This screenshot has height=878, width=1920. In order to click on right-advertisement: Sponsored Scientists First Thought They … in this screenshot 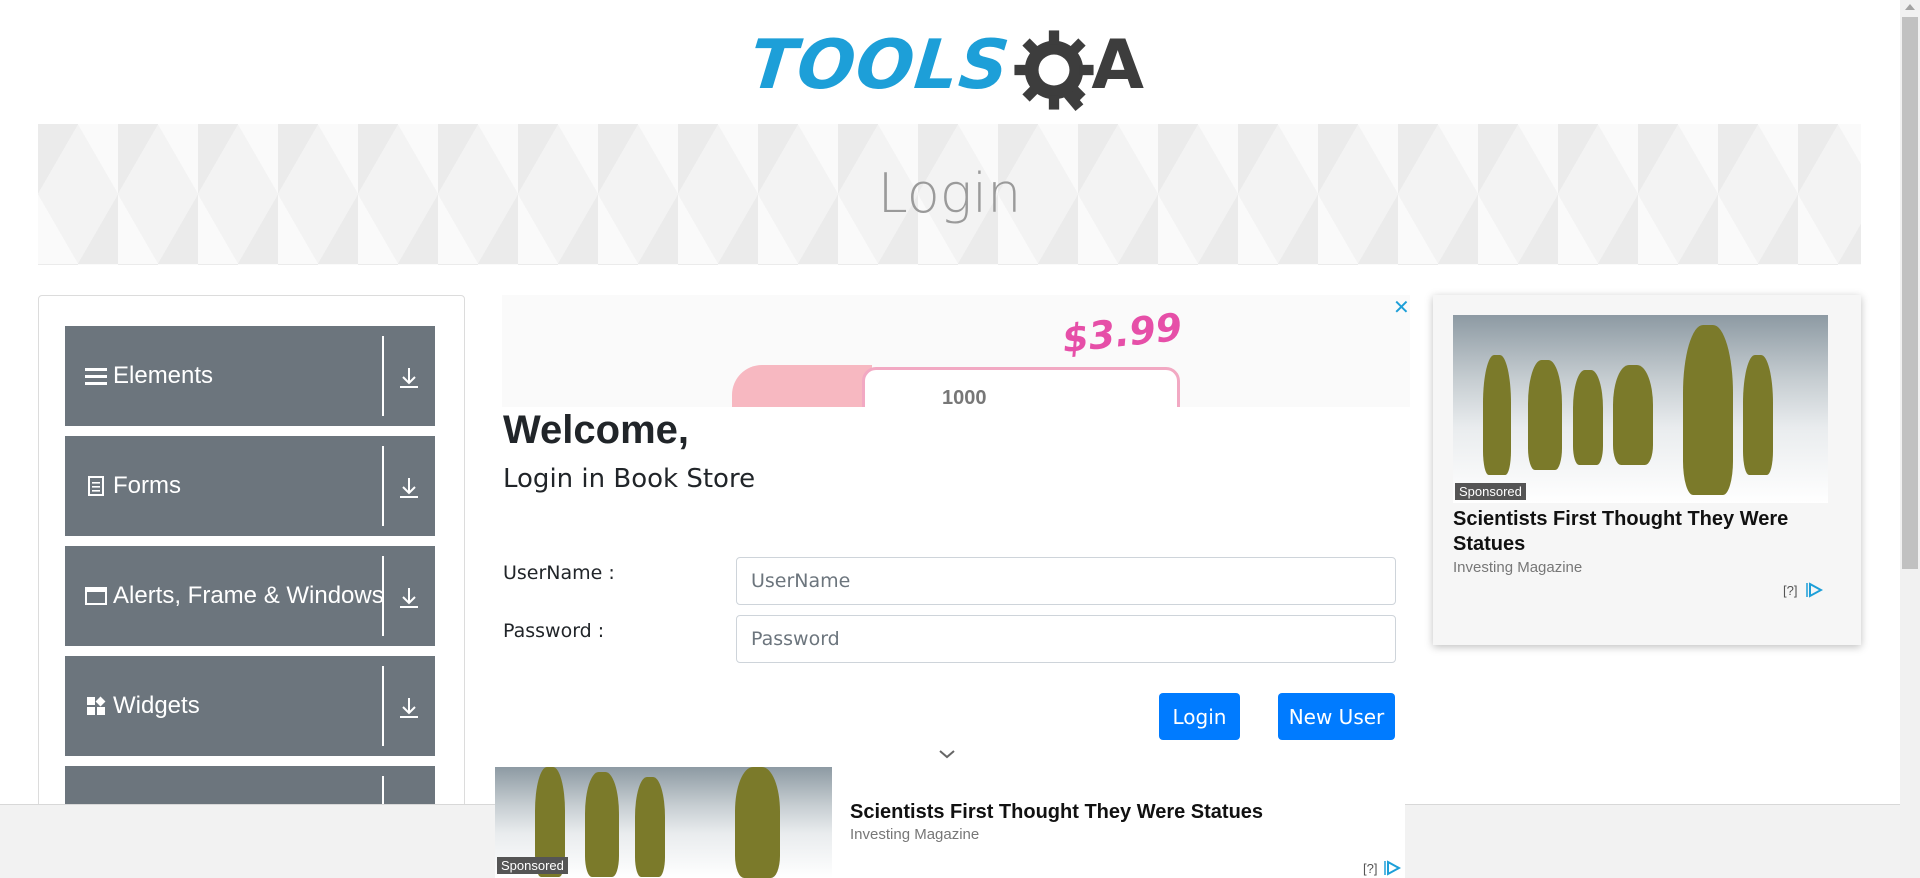, I will do `click(1647, 470)`.